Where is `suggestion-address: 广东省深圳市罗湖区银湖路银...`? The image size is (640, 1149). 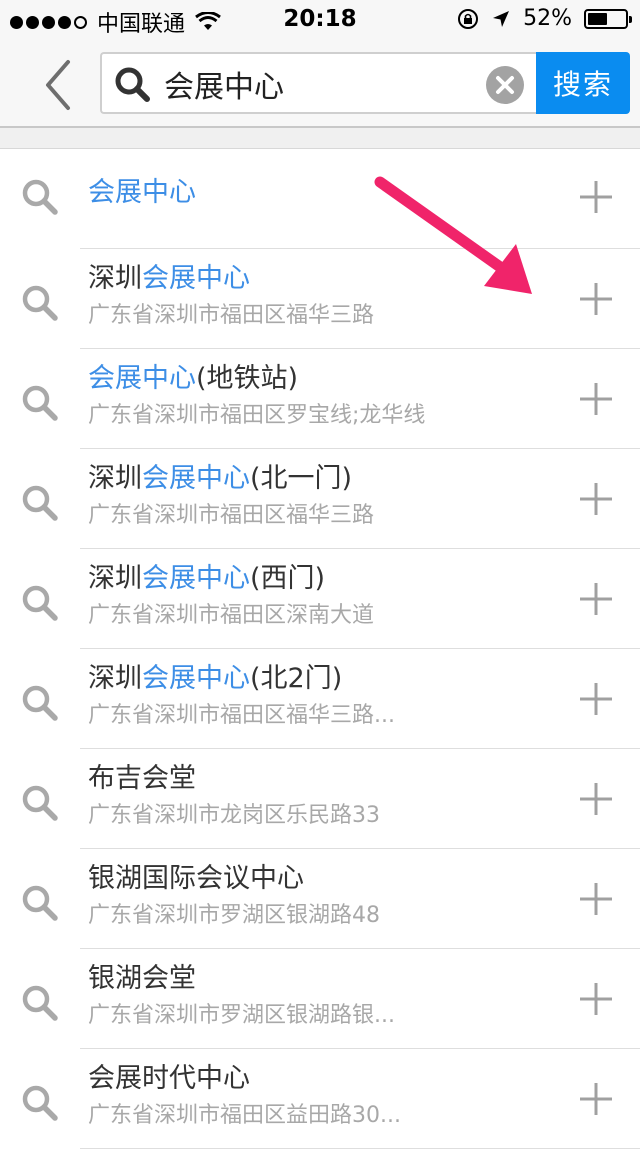 suggestion-address: 广东省深圳市罗湖区银湖路银... is located at coordinates (241, 1015).